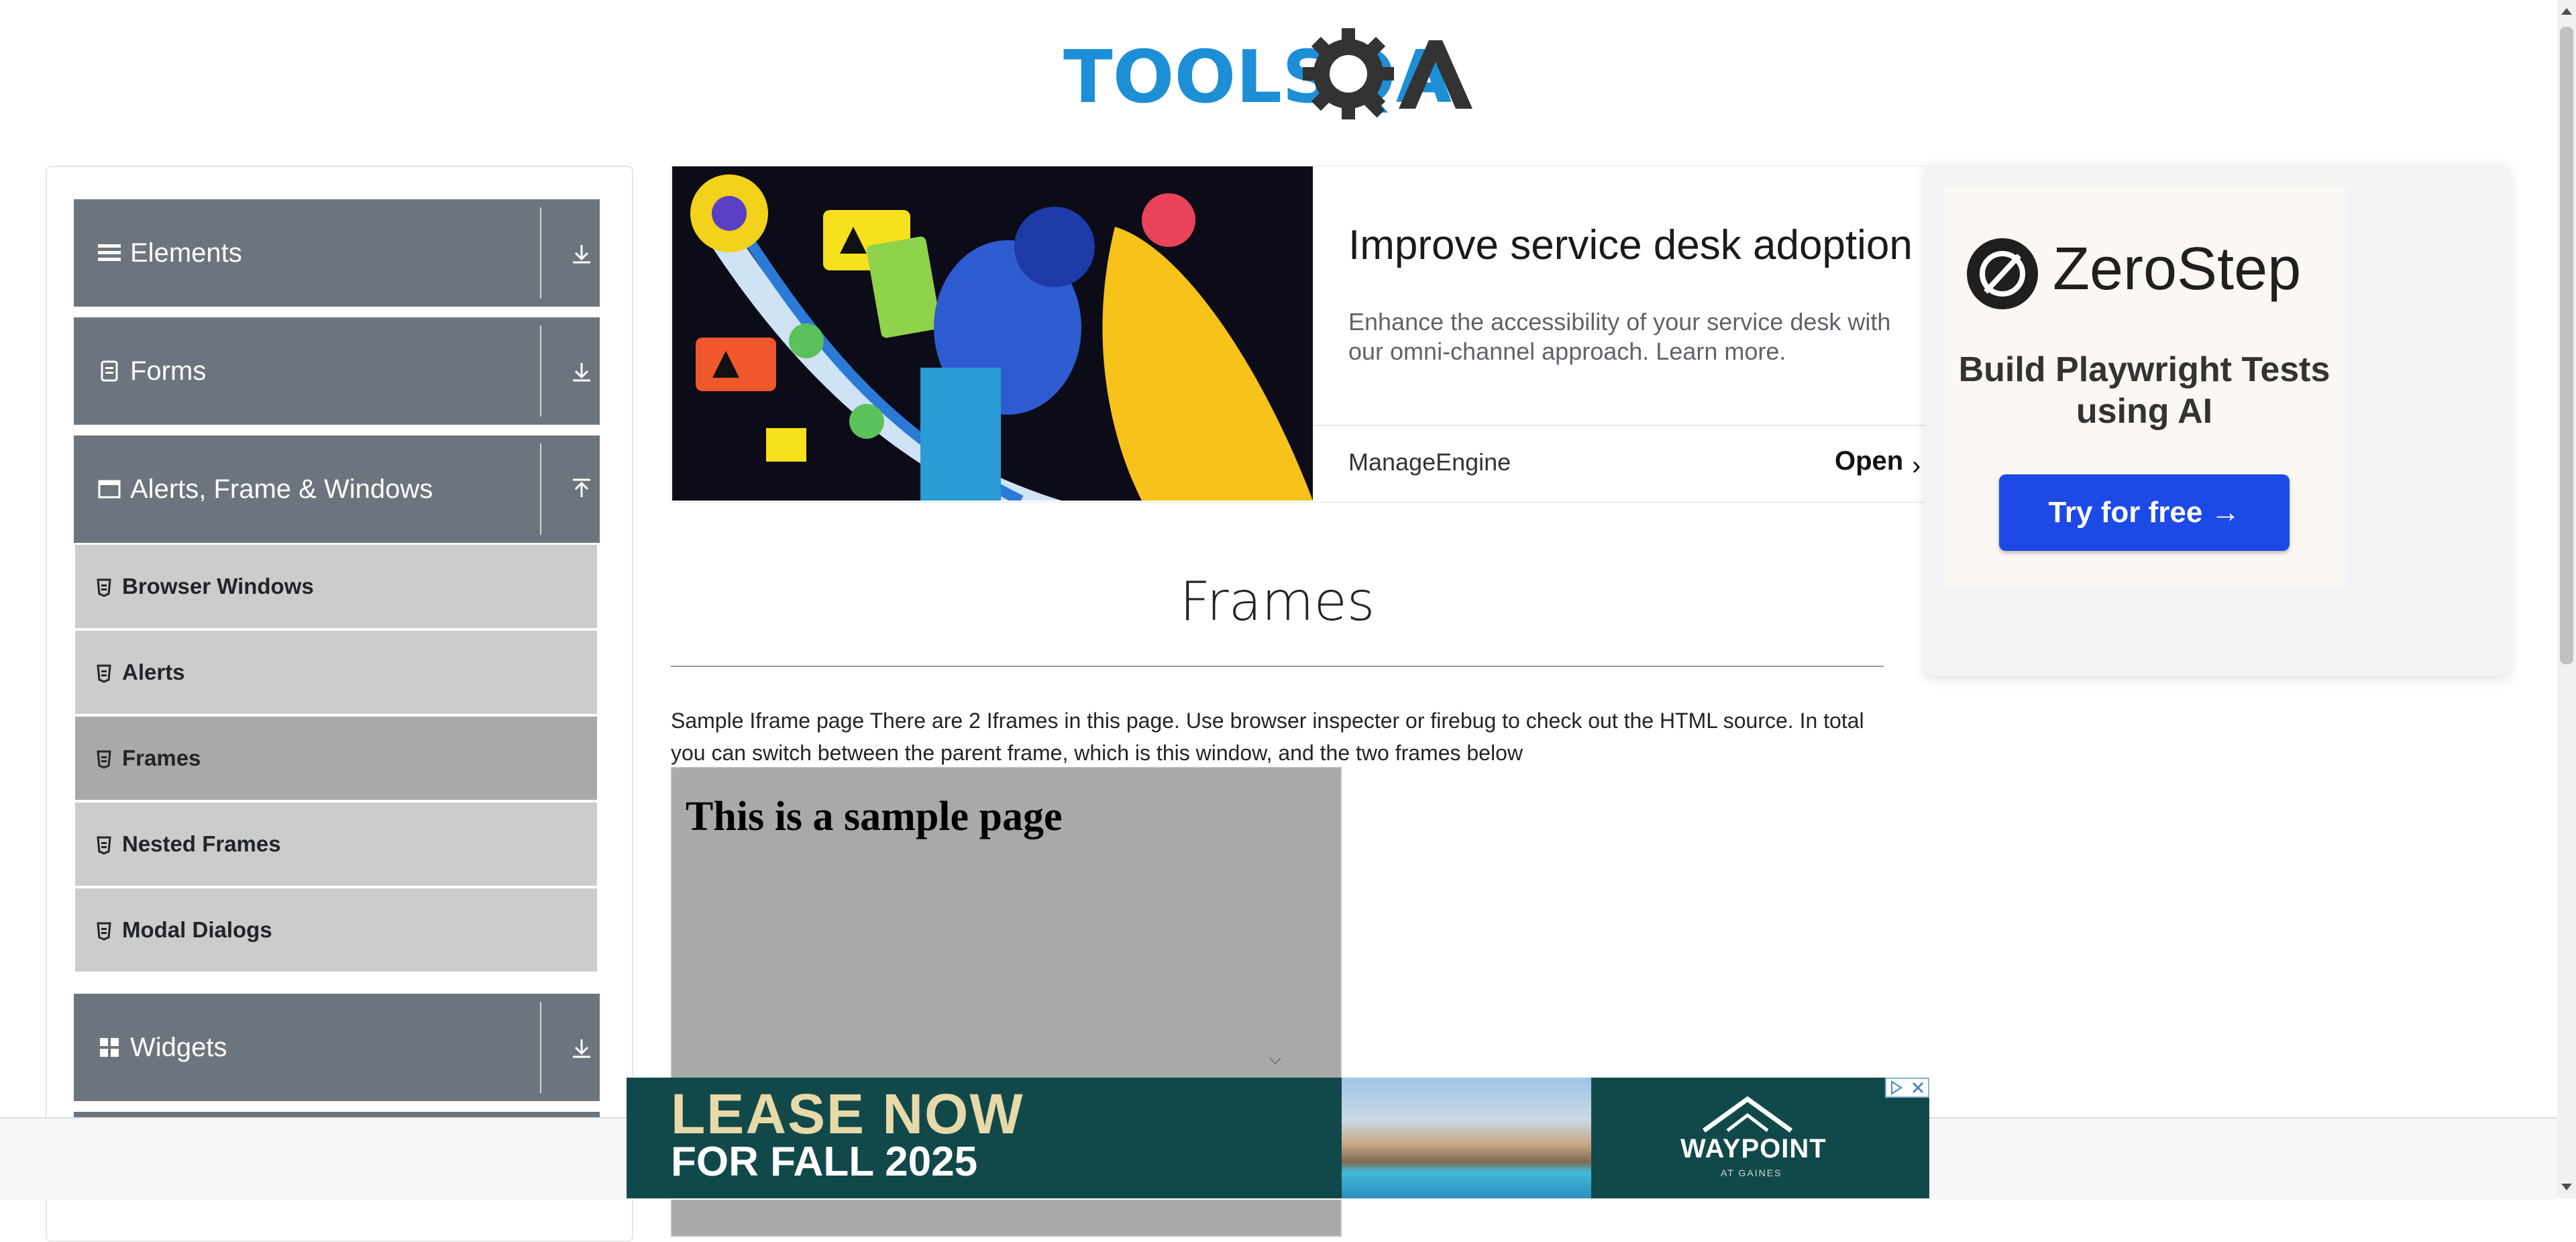 This screenshot has width=2576, height=1242. Describe the element at coordinates (1275, 1060) in the screenshot. I see `chevron-down-icon` at that location.